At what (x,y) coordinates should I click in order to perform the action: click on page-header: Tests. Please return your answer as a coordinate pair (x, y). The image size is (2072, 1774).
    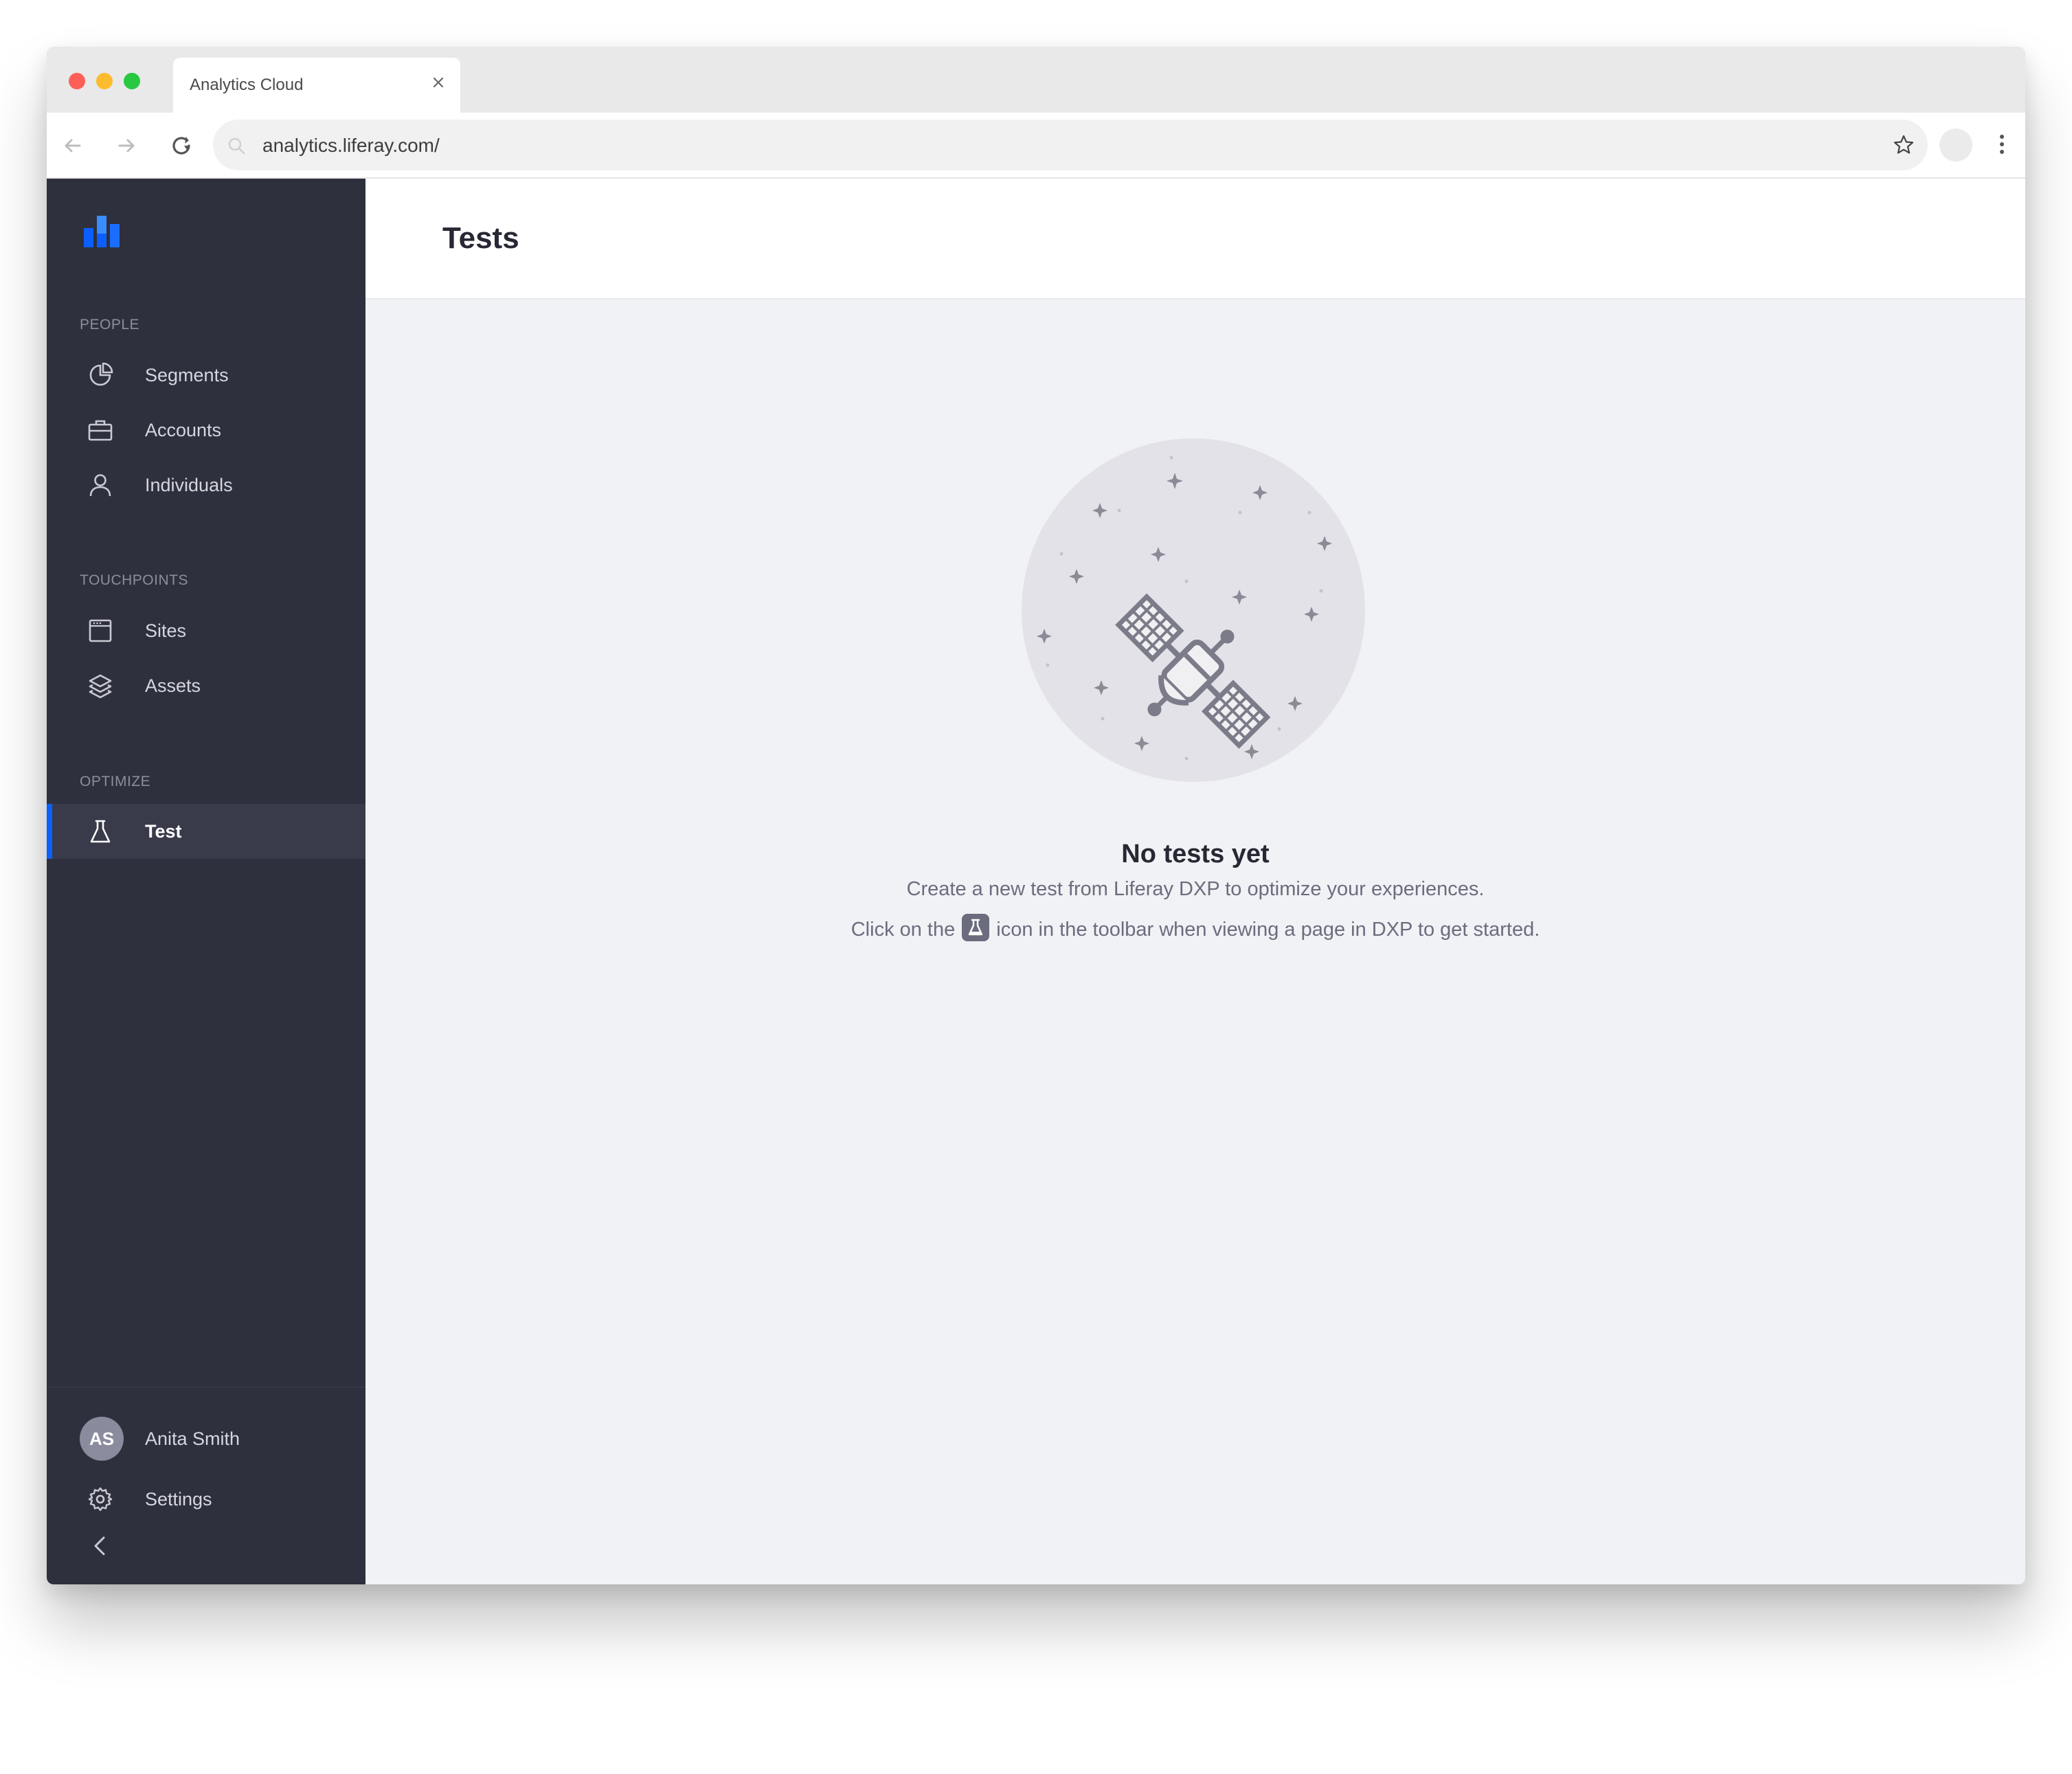
    Looking at the image, I should click on (1195, 239).